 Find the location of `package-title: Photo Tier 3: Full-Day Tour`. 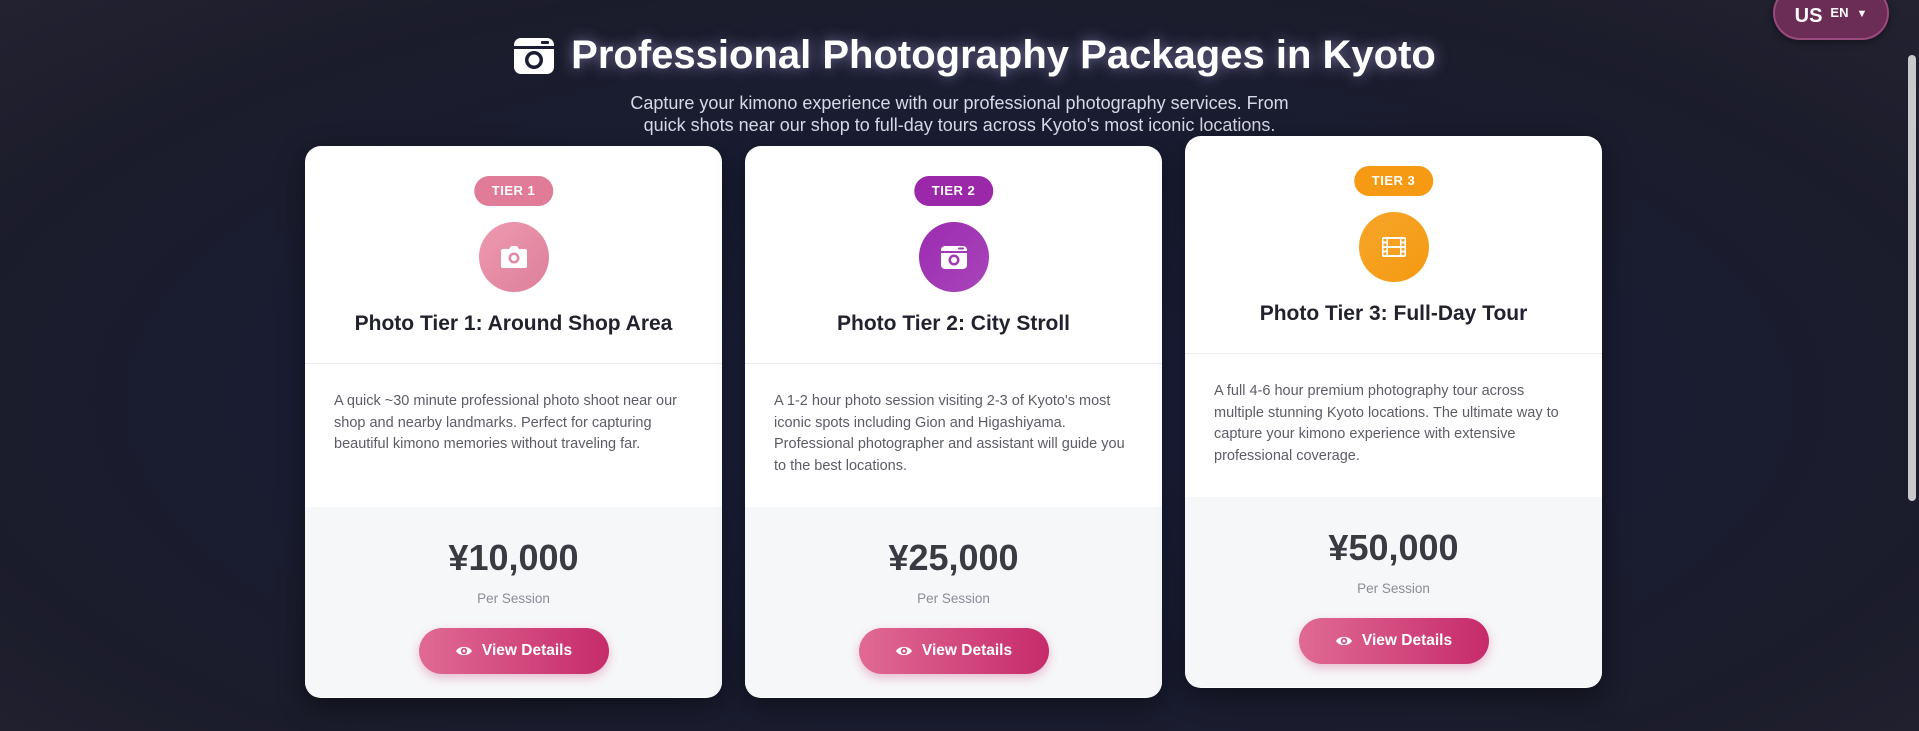

package-title: Photo Tier 3: Full-Day Tour is located at coordinates (1393, 313).